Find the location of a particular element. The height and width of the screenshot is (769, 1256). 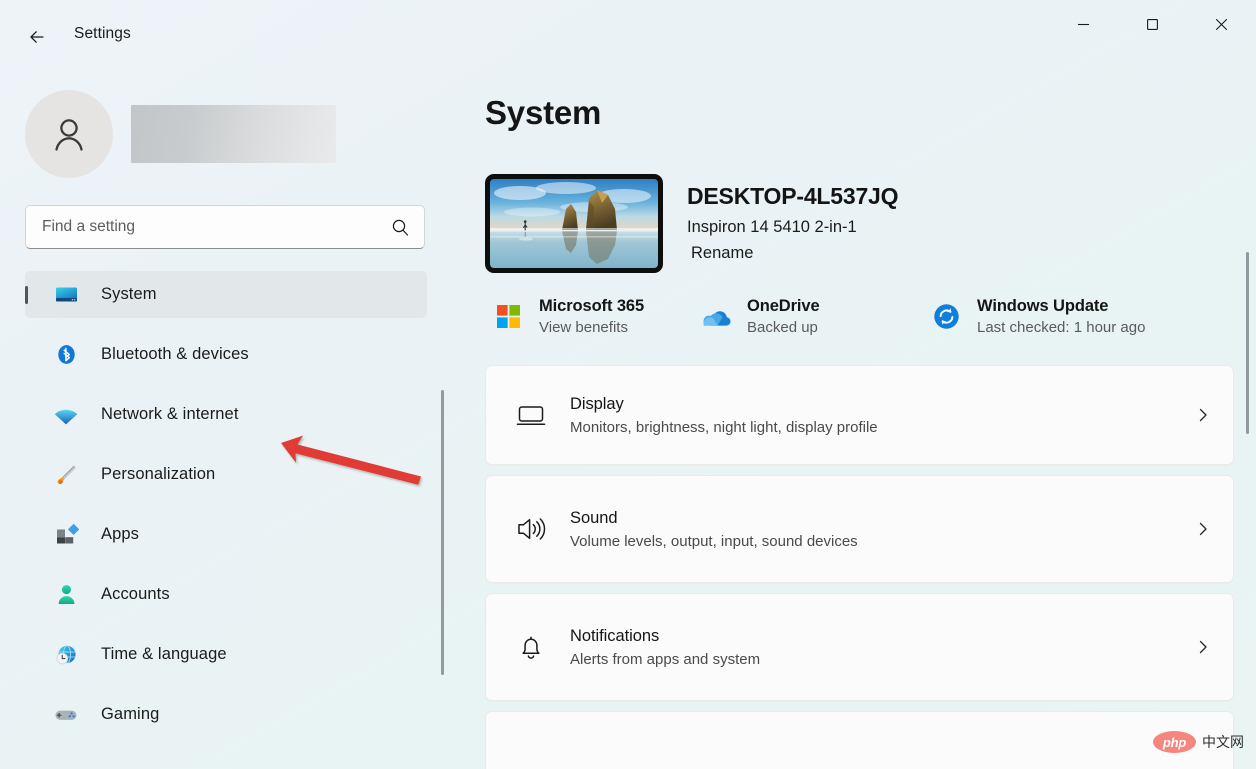

sidebar-item-label: Gaming is located at coordinates (130, 714).